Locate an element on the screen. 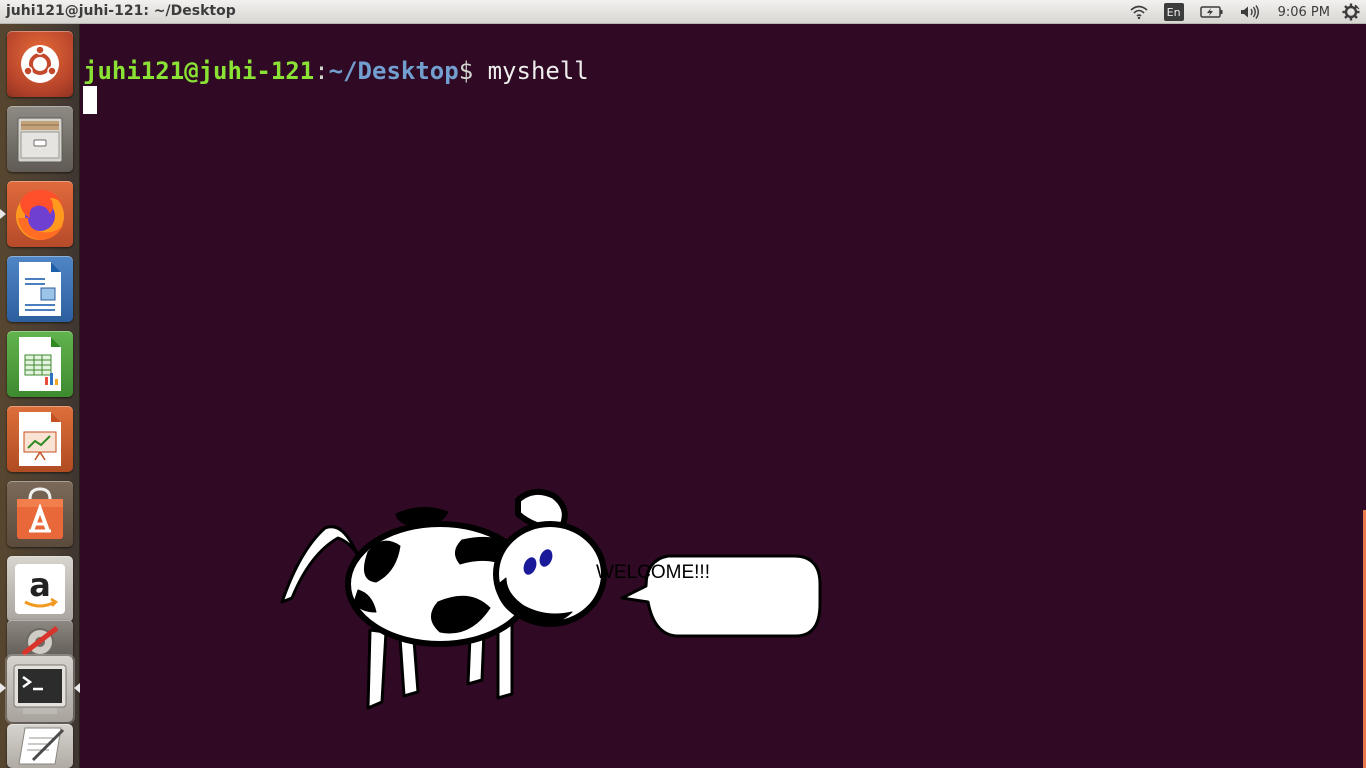 This screenshot has height=768, width=1366. indicator-area: En 9:06 PM is located at coordinates (1244, 12).